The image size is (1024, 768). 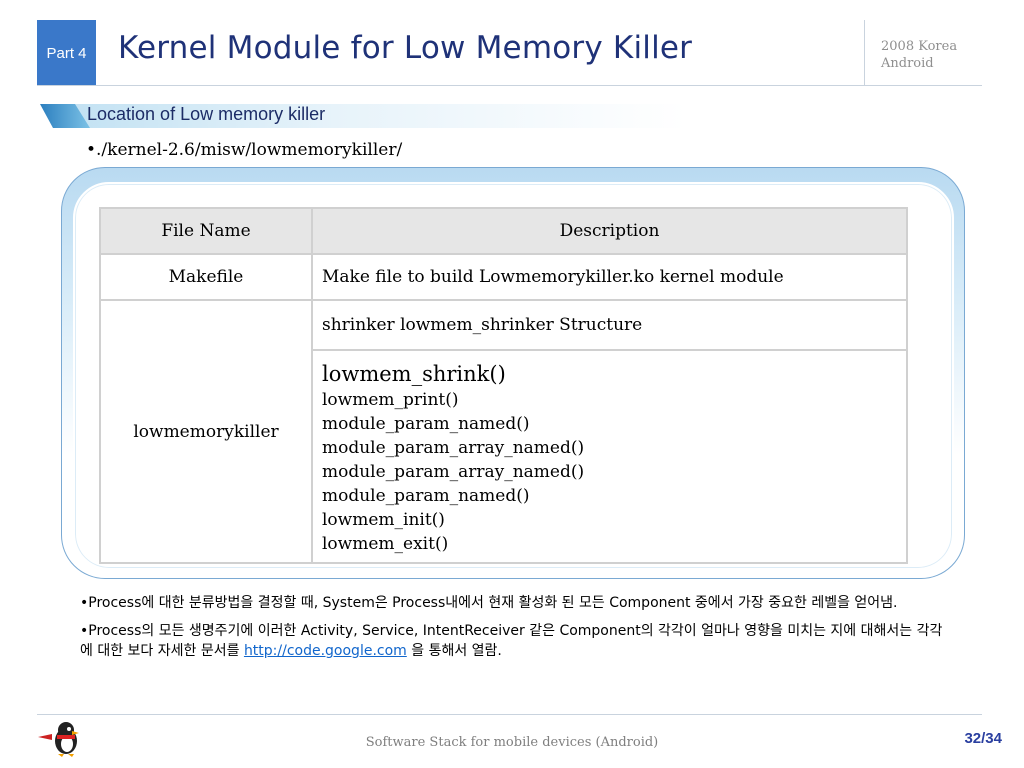 I want to click on event-name: Android, so click(x=907, y=63).